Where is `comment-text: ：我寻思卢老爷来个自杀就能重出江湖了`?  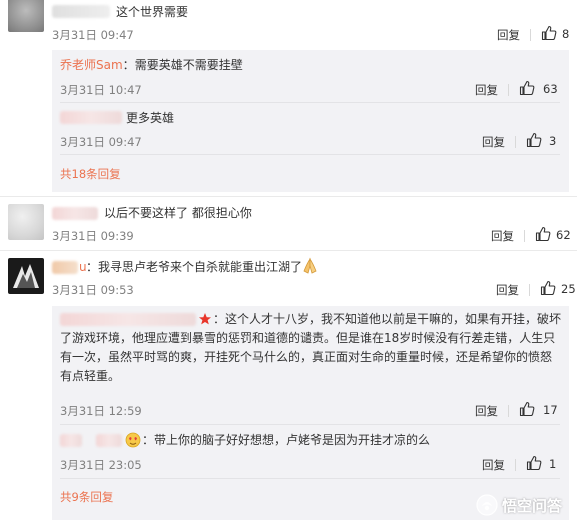 comment-text: ：我寻思卢老爷来个自杀就能重出江湖了 is located at coordinates (194, 267).